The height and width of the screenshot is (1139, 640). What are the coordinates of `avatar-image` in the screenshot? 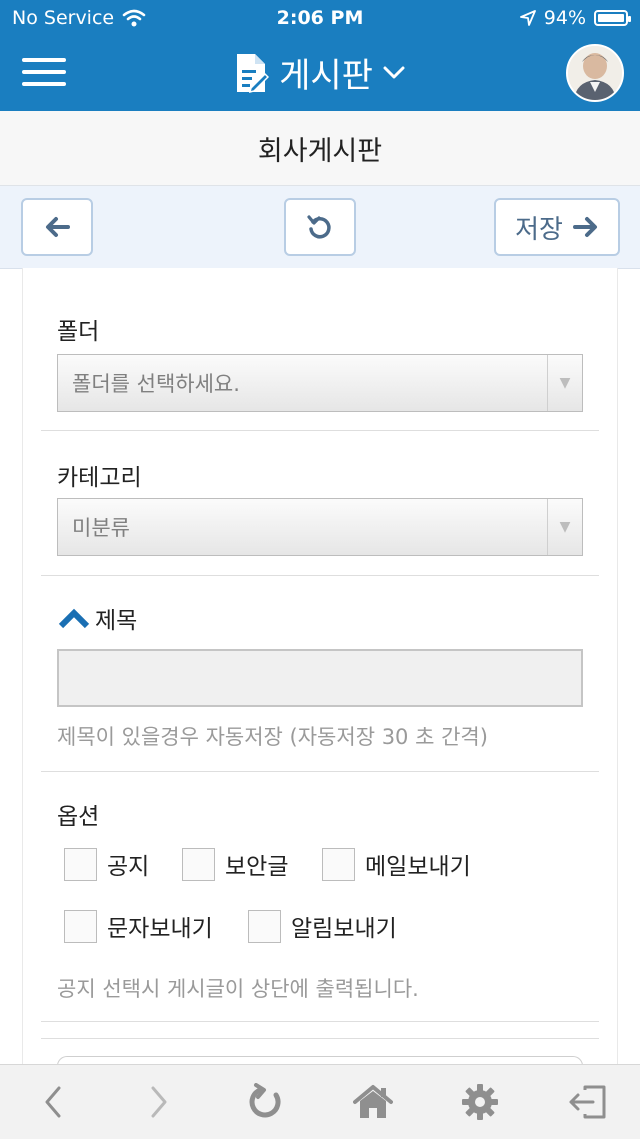 It's located at (595, 73).